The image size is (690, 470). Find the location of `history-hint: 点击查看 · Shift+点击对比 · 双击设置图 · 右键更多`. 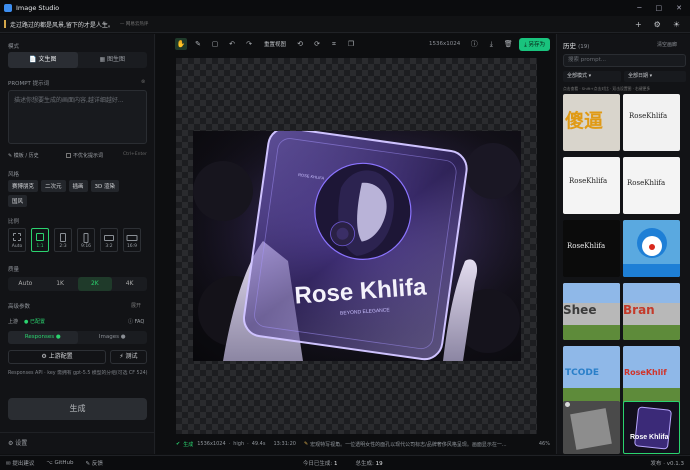

history-hint: 点击查看 · Shift+点击对比 · 双击设置图 · 右键更多 is located at coordinates (607, 88).